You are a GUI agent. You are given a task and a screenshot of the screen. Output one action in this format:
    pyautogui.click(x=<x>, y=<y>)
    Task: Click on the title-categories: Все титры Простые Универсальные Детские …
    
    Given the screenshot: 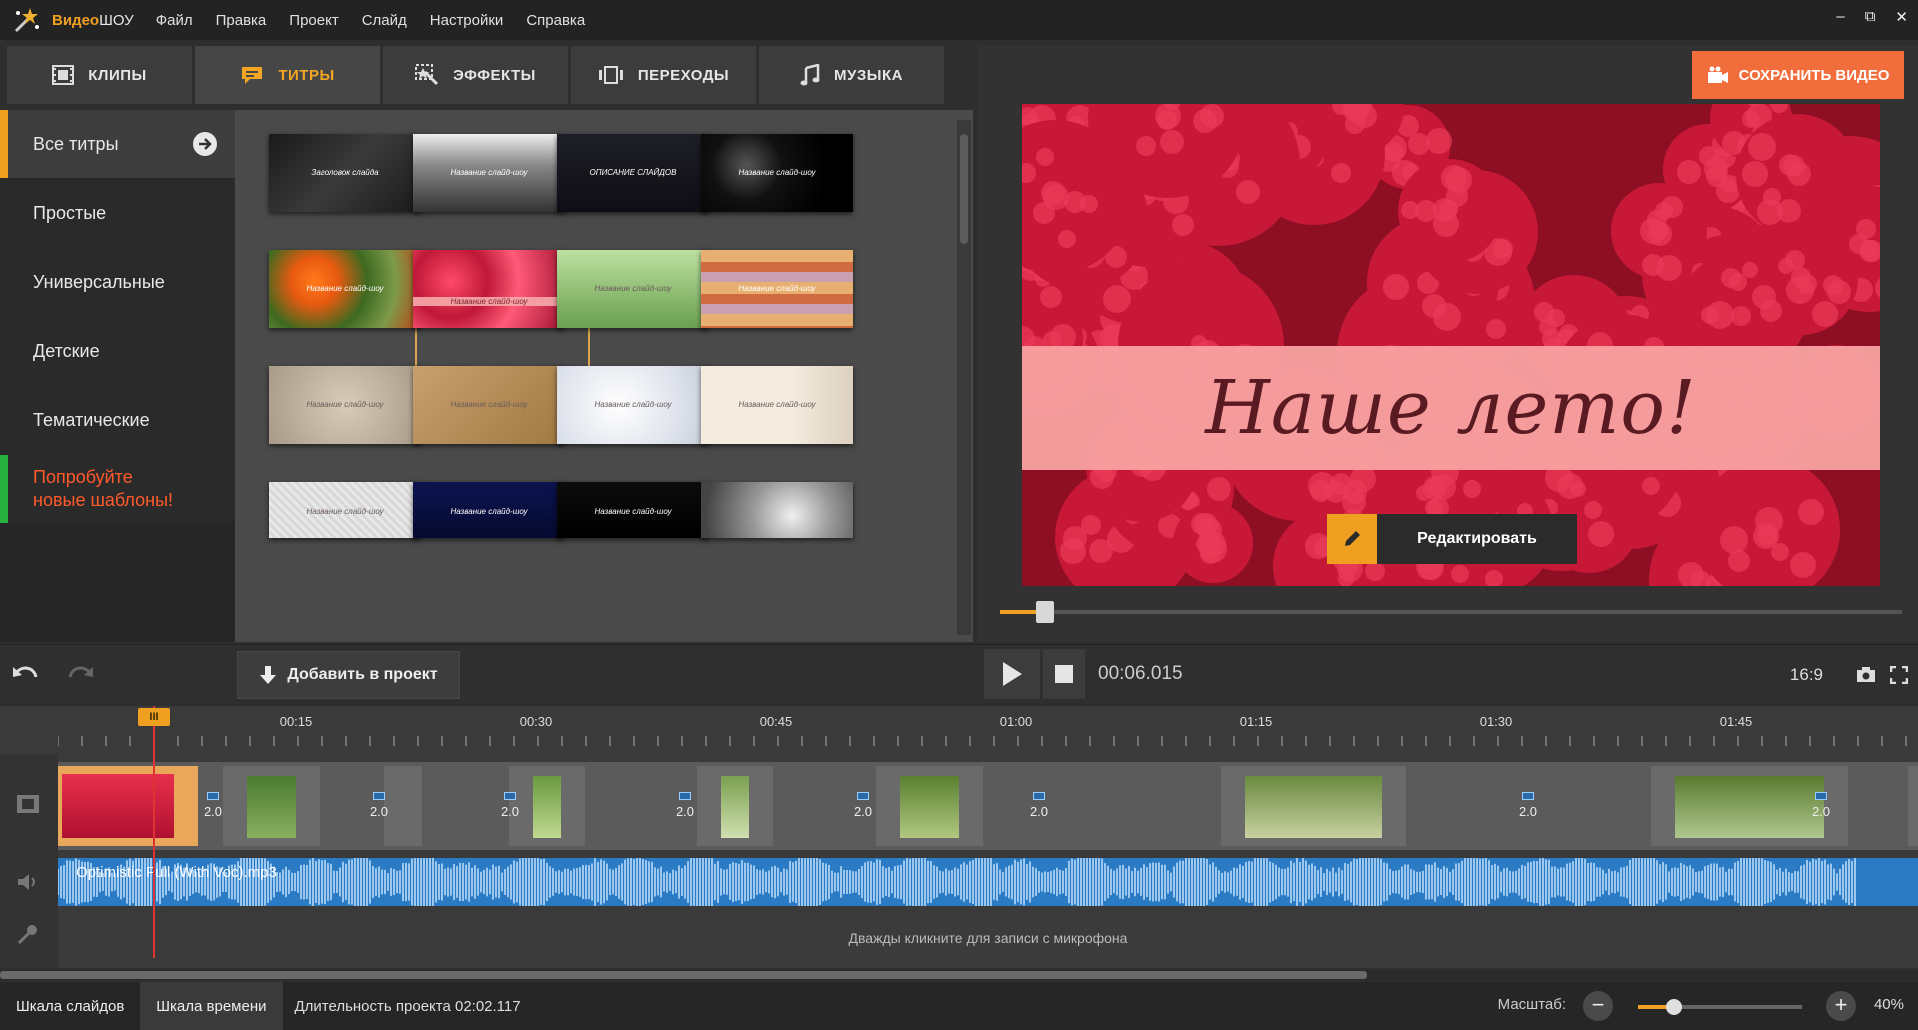 What is the action you would take?
    pyautogui.click(x=117, y=376)
    